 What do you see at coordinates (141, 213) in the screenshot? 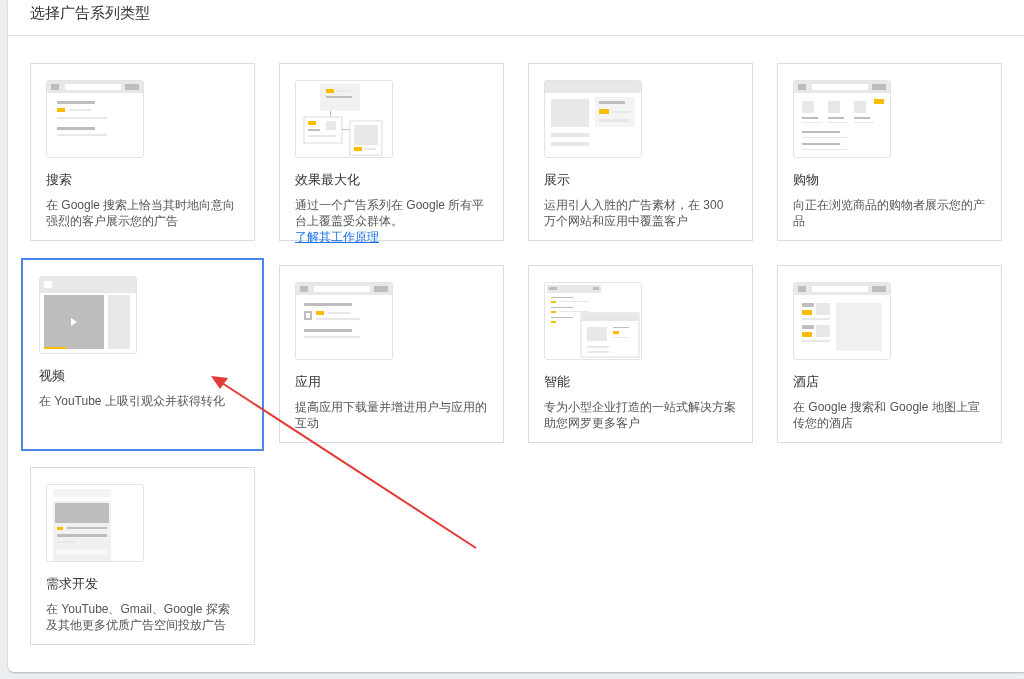
I see `campaign-type-description: 在 Google 搜索上恰当其时地向意向强烈的客户展示您的广告` at bounding box center [141, 213].